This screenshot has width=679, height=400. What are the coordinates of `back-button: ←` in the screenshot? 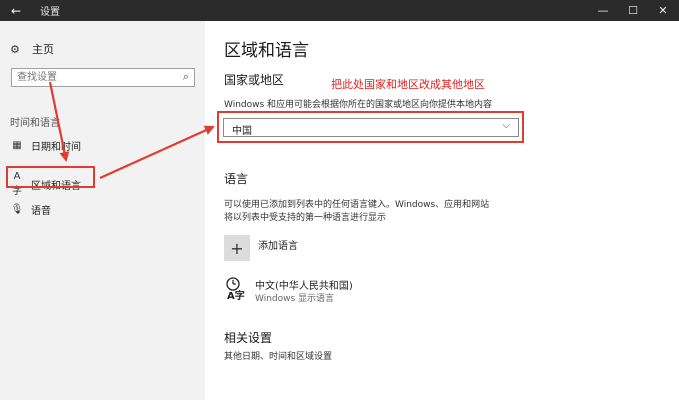 It's located at (16, 10).